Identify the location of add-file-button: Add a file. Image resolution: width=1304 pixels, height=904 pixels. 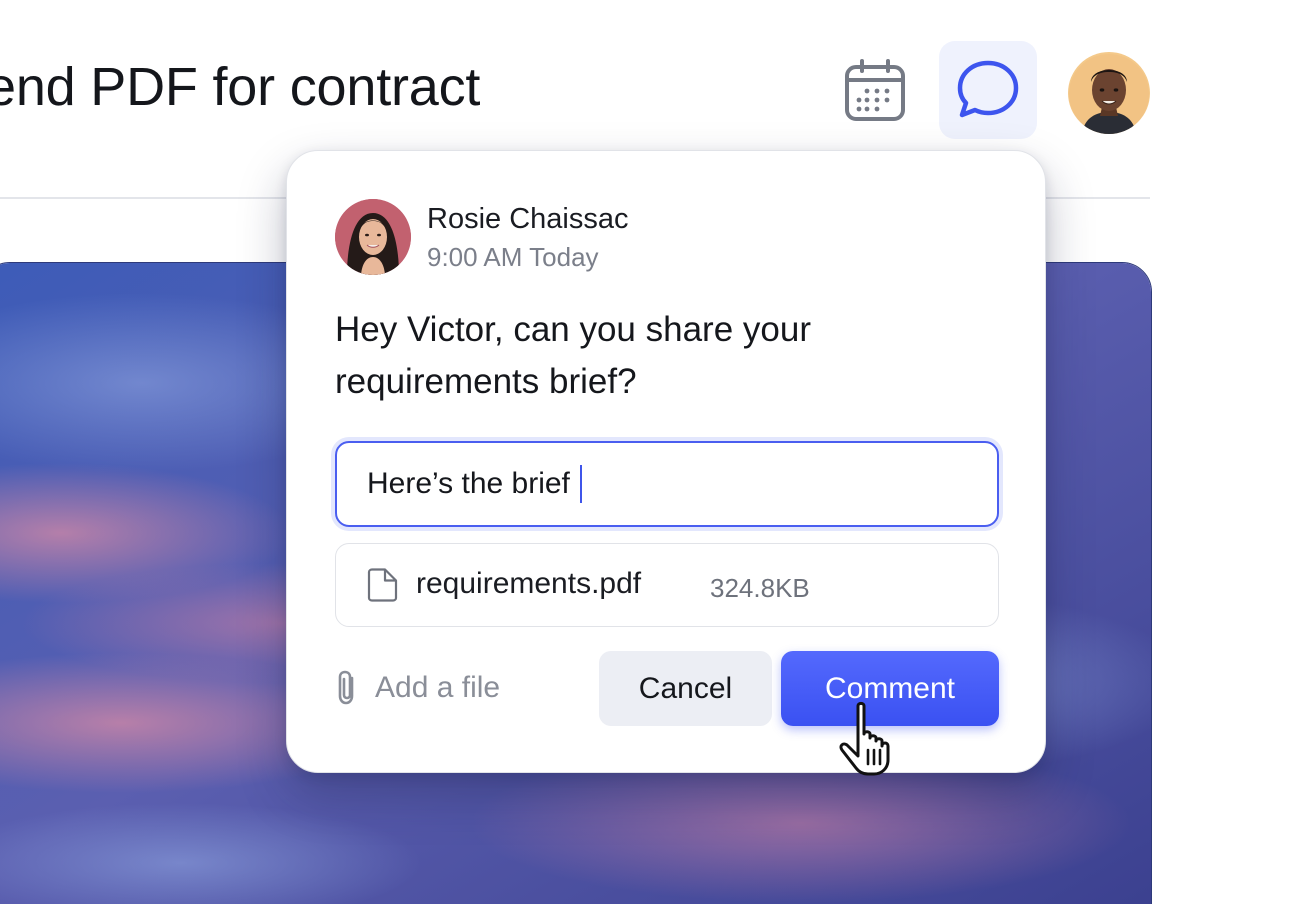
(416, 688).